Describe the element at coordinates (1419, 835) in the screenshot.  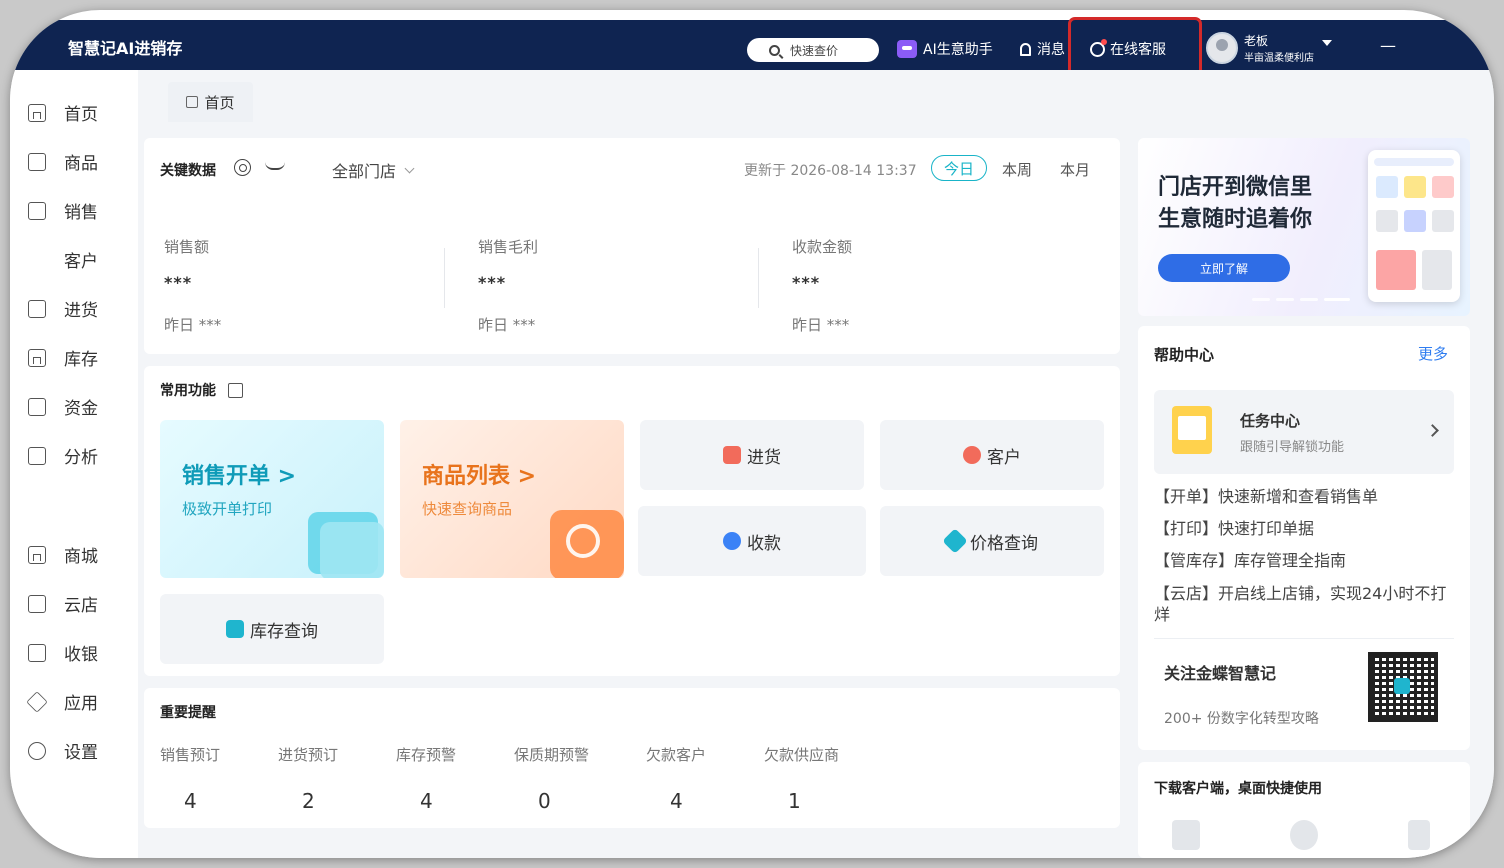
I see `tablet-icon` at that location.